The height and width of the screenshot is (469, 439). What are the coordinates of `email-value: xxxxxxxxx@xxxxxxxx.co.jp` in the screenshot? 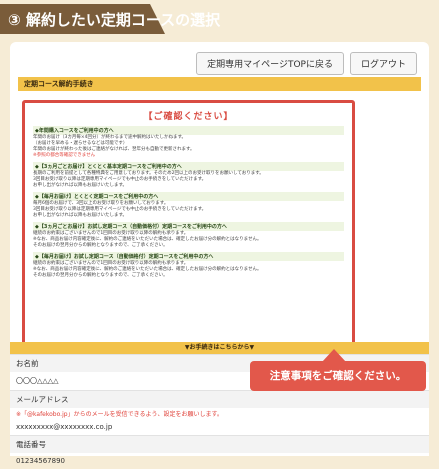 It's located at (64, 427).